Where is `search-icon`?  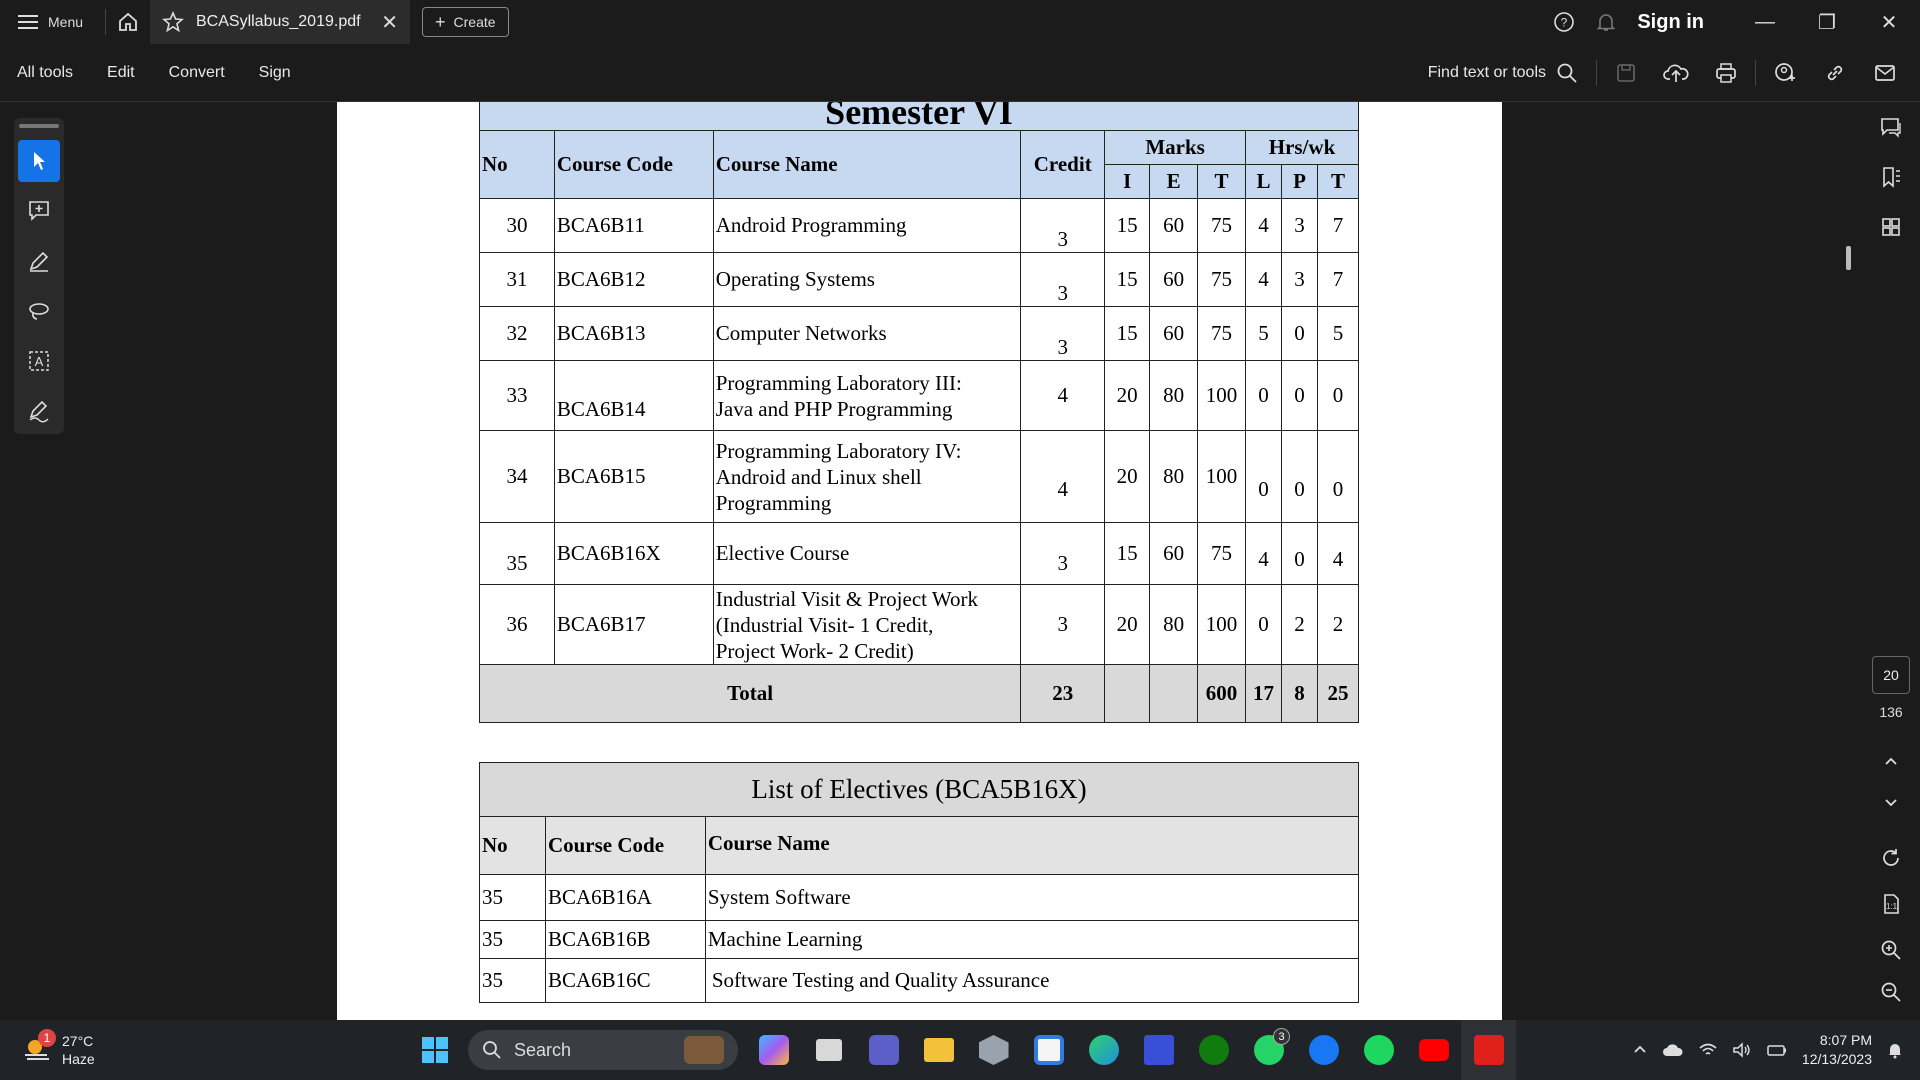 search-icon is located at coordinates (1567, 73).